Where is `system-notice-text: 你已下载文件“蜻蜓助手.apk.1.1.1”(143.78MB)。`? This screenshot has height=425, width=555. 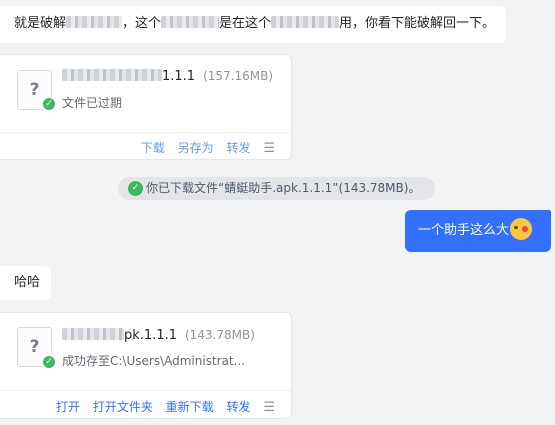 system-notice-text: 你已下载文件“蜻蜓助手.apk.1.1.1”(143.78MB)。 is located at coordinates (283, 188).